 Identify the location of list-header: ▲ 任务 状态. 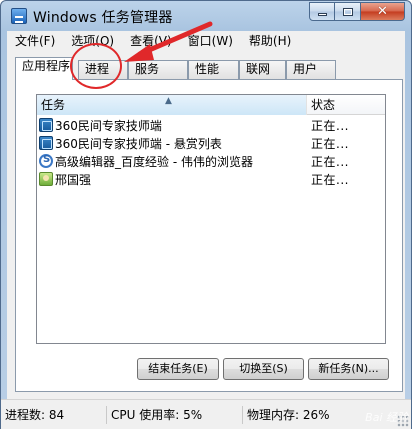
(211, 105).